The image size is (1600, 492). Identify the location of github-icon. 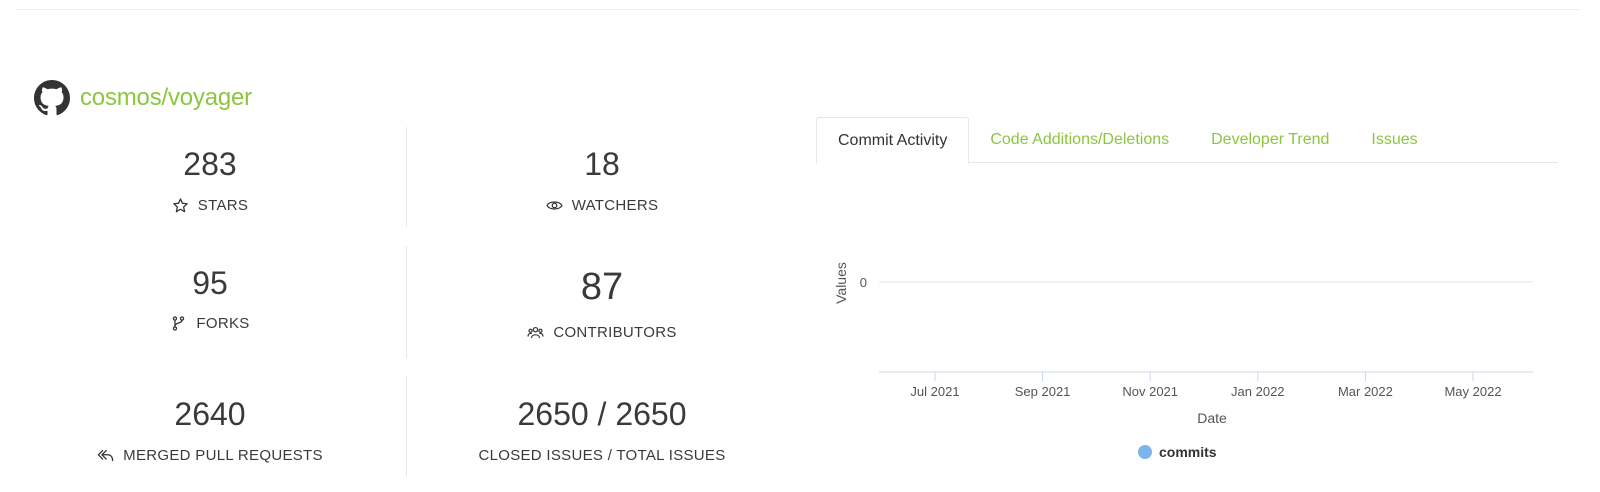
(52, 98).